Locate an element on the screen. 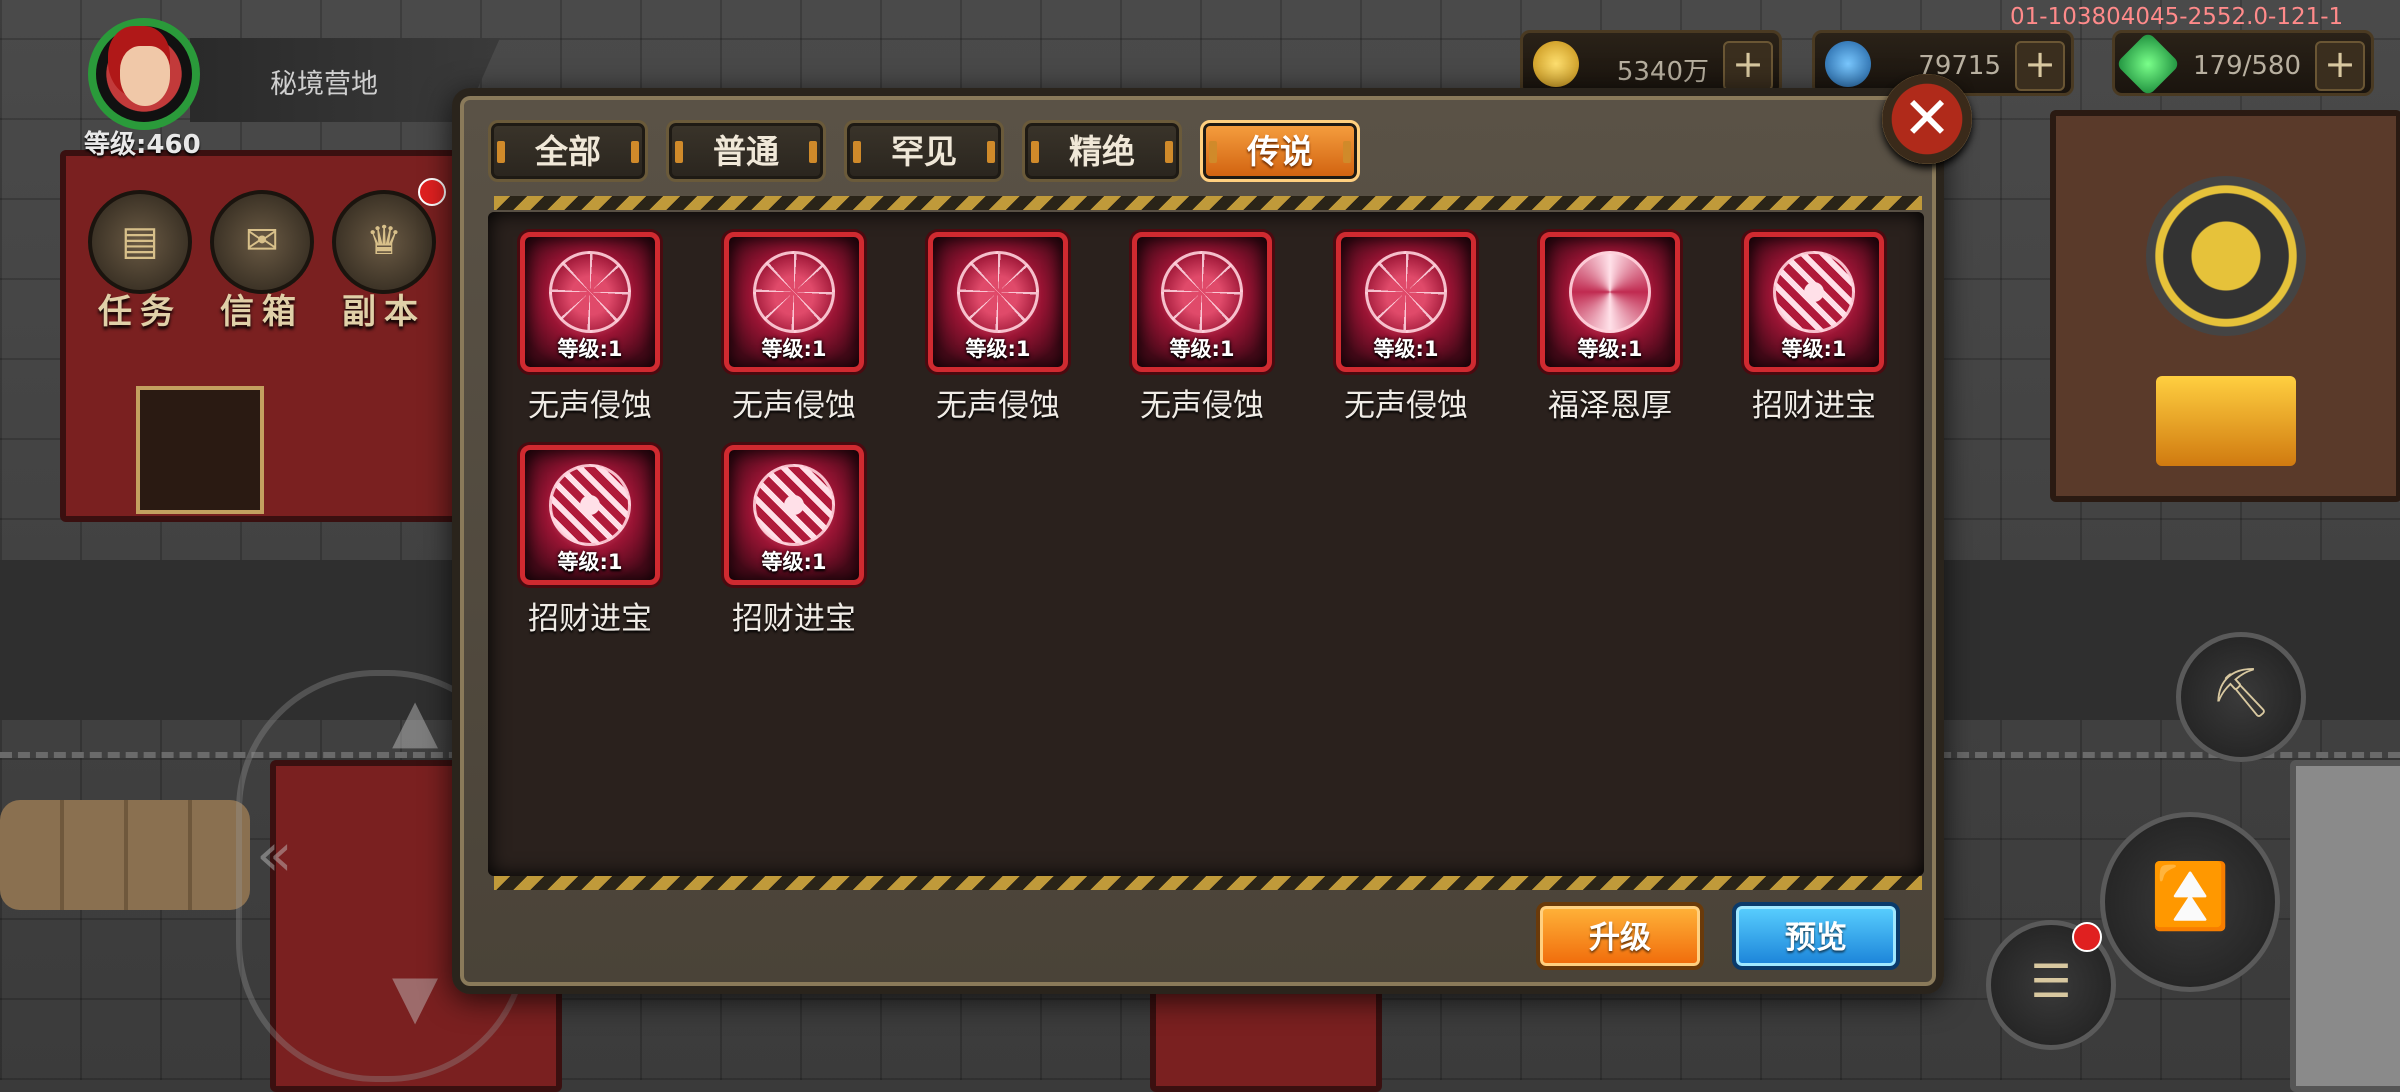 Image resolution: width=2400 pixels, height=1092 pixels. reactor-ring is located at coordinates (2226, 256).